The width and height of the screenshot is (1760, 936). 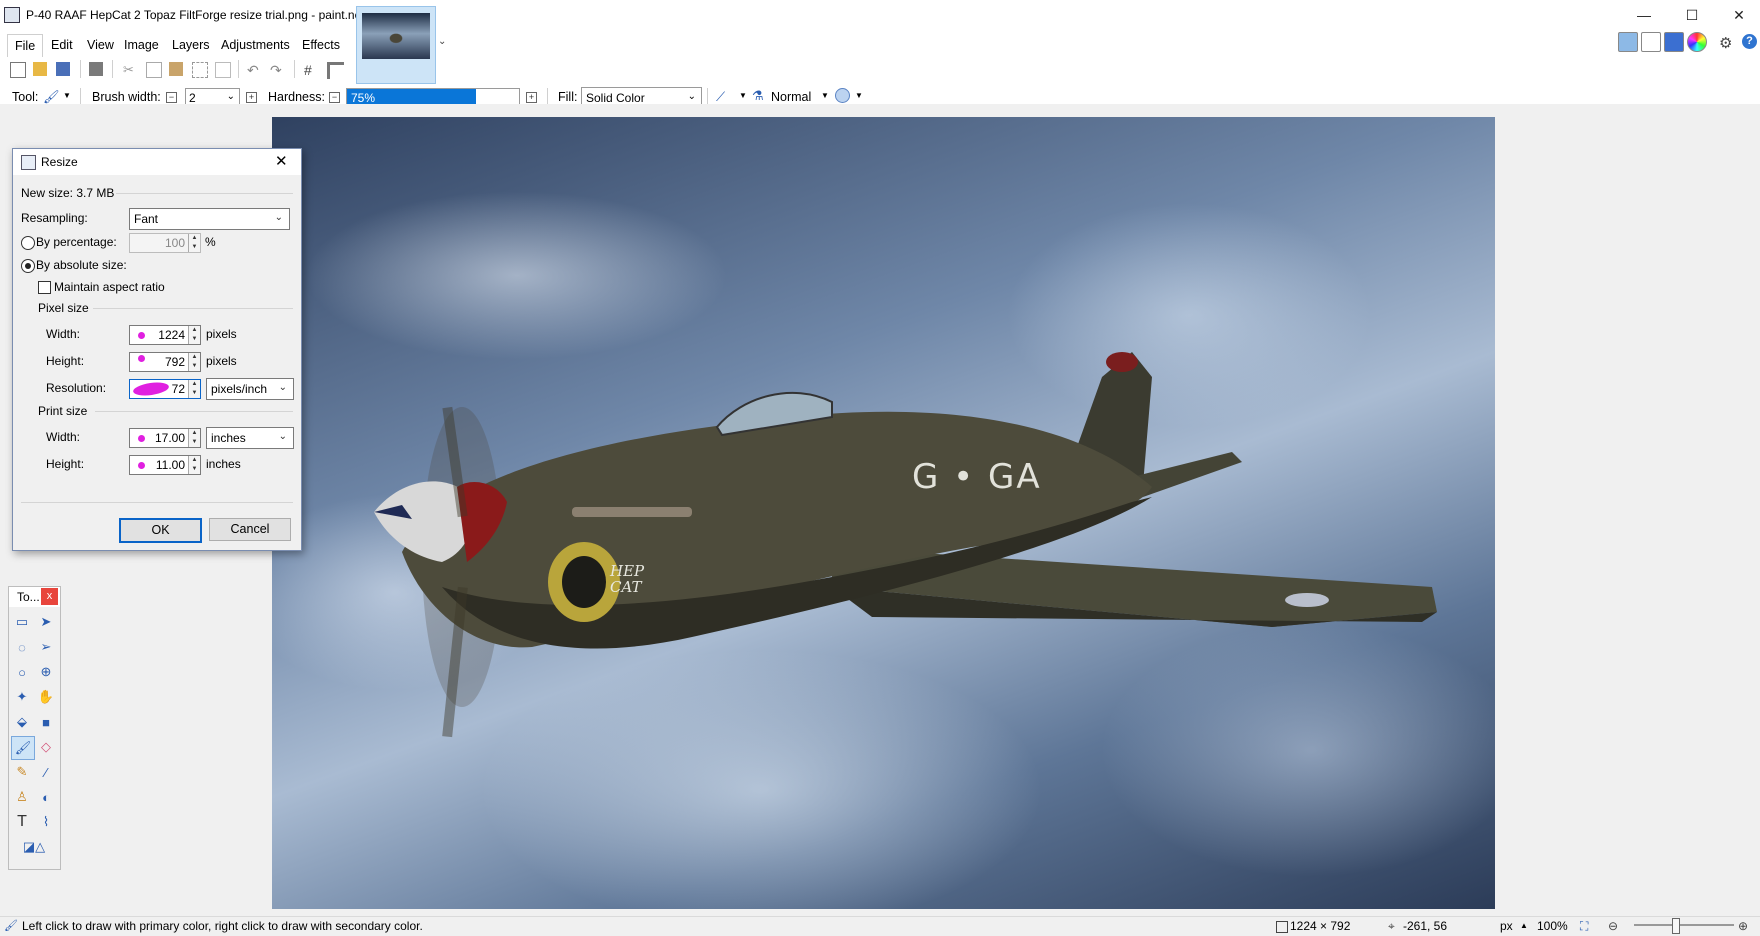 I want to click on crop-to-selection-icon, so click(x=200, y=70).